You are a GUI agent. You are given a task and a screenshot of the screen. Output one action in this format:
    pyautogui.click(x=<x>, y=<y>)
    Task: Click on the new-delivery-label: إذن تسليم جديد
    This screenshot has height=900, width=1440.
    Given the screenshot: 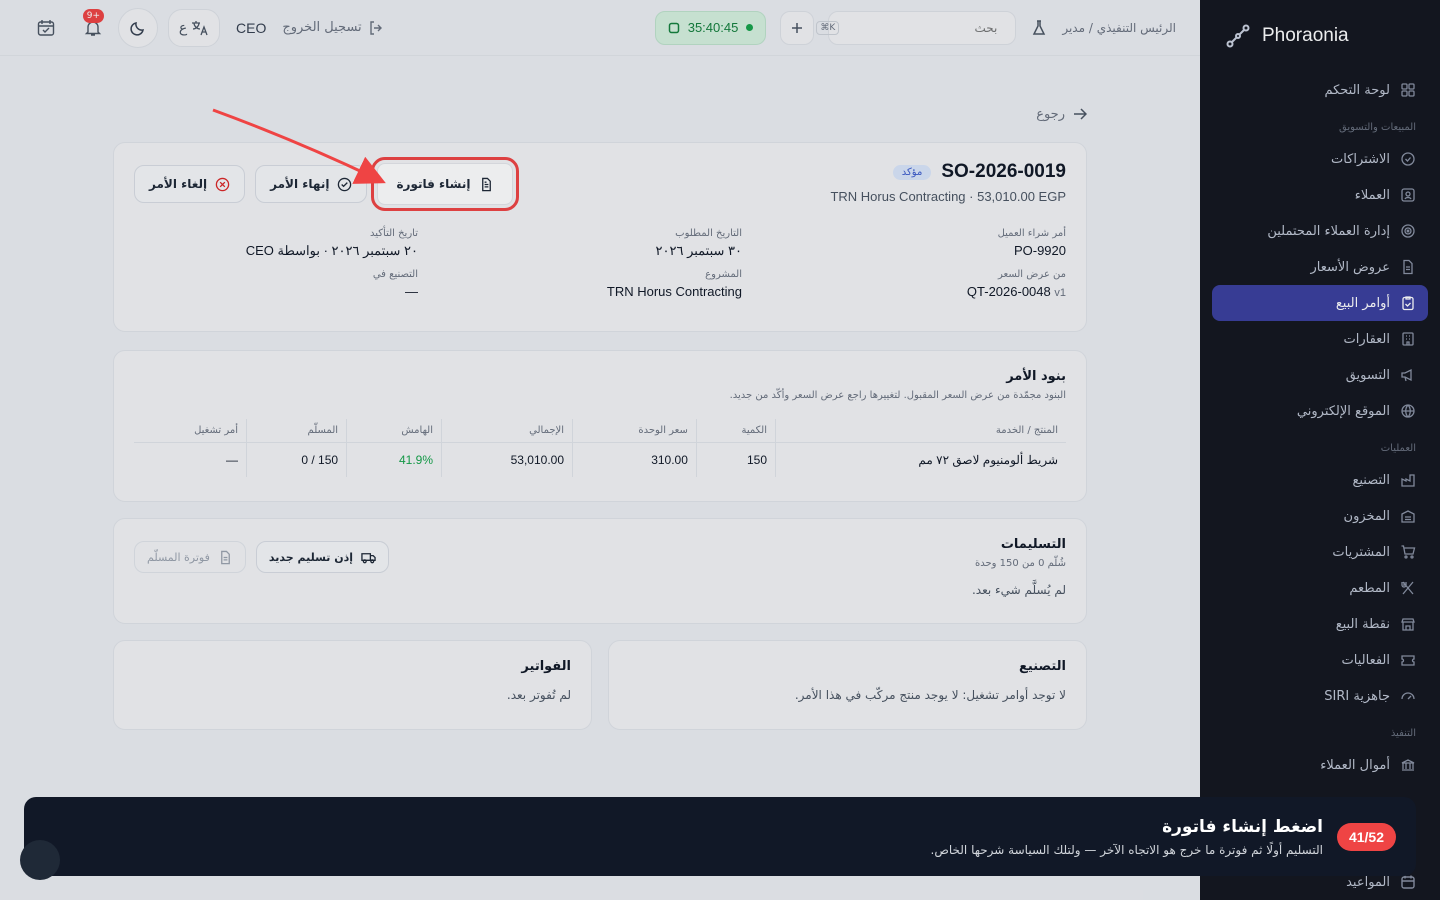 What is the action you would take?
    pyautogui.click(x=311, y=557)
    